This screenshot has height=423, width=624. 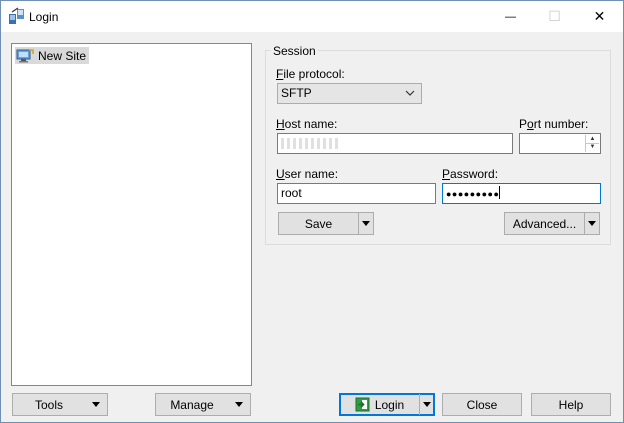 I want to click on password-label: Password:, so click(x=470, y=174).